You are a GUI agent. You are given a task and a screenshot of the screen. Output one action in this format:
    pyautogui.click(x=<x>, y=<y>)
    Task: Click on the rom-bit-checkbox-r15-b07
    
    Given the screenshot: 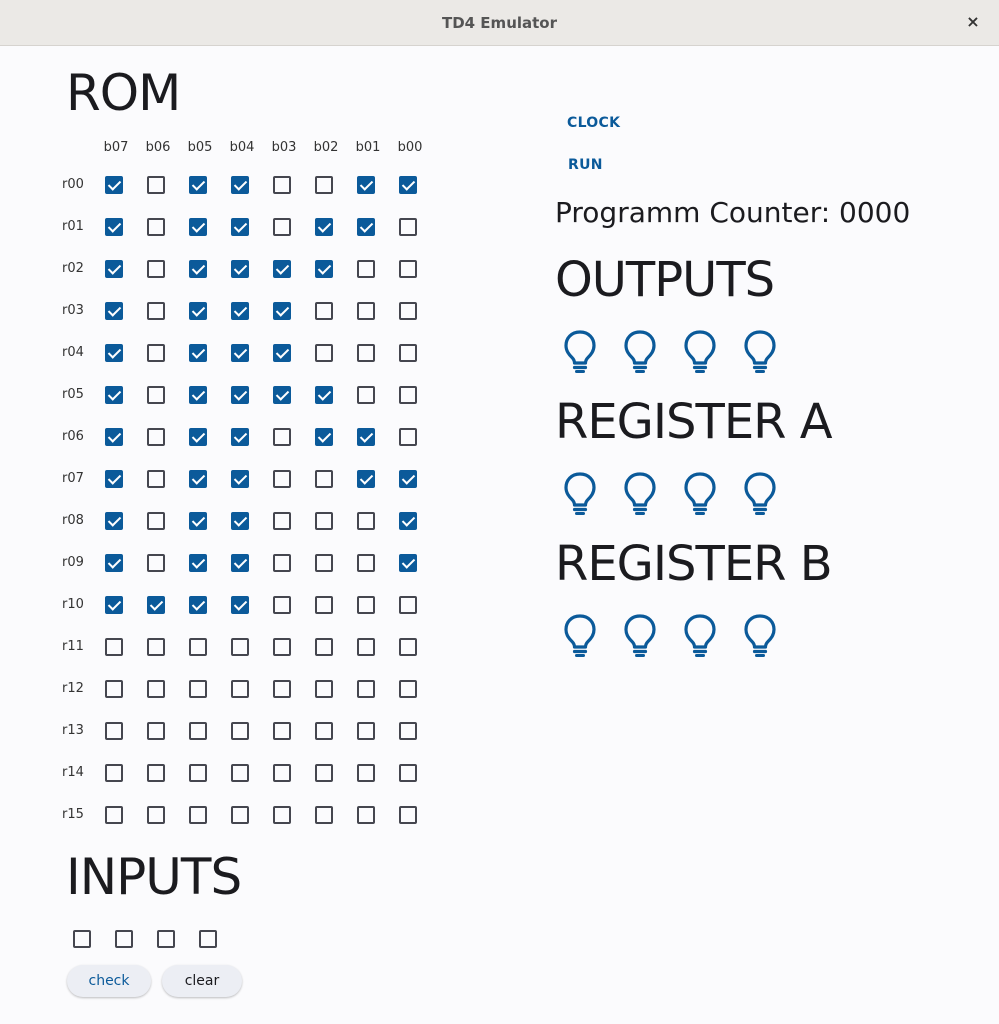 What is the action you would take?
    pyautogui.click(x=114, y=815)
    